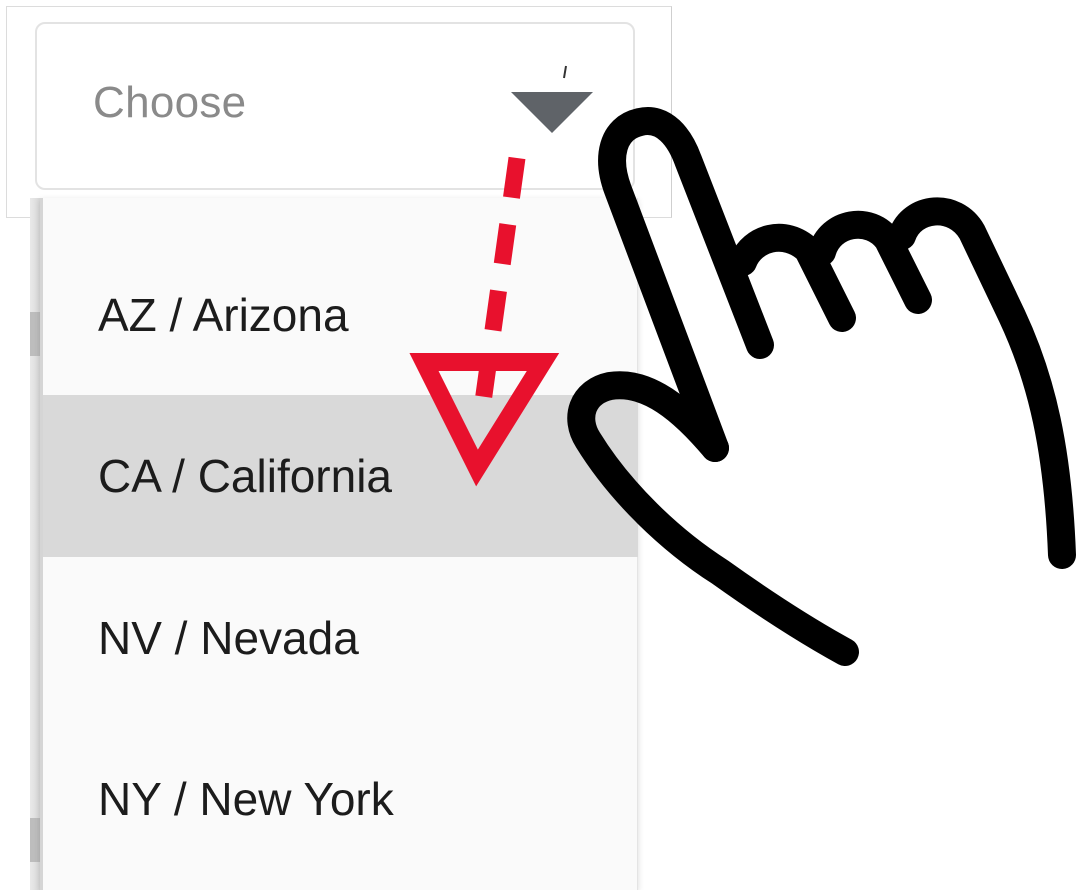  Describe the element at coordinates (245, 476) in the screenshot. I see `option-label: CA / California` at that location.